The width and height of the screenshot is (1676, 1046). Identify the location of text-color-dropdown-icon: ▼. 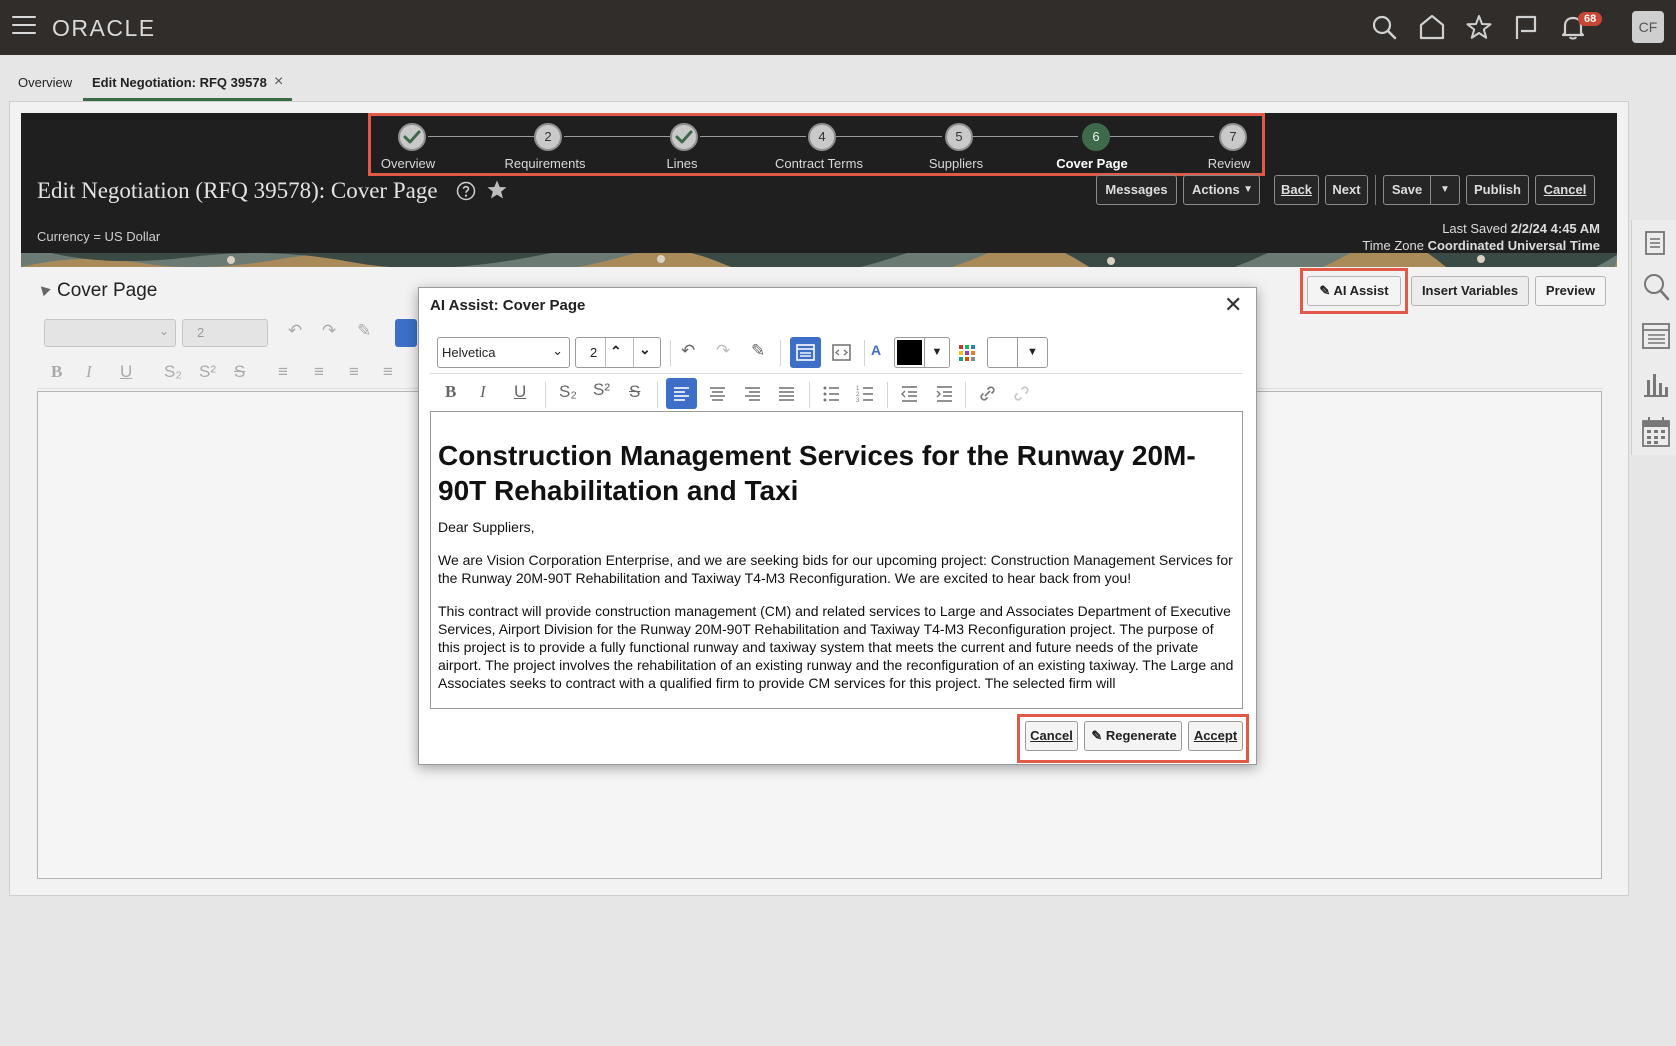
(937, 352).